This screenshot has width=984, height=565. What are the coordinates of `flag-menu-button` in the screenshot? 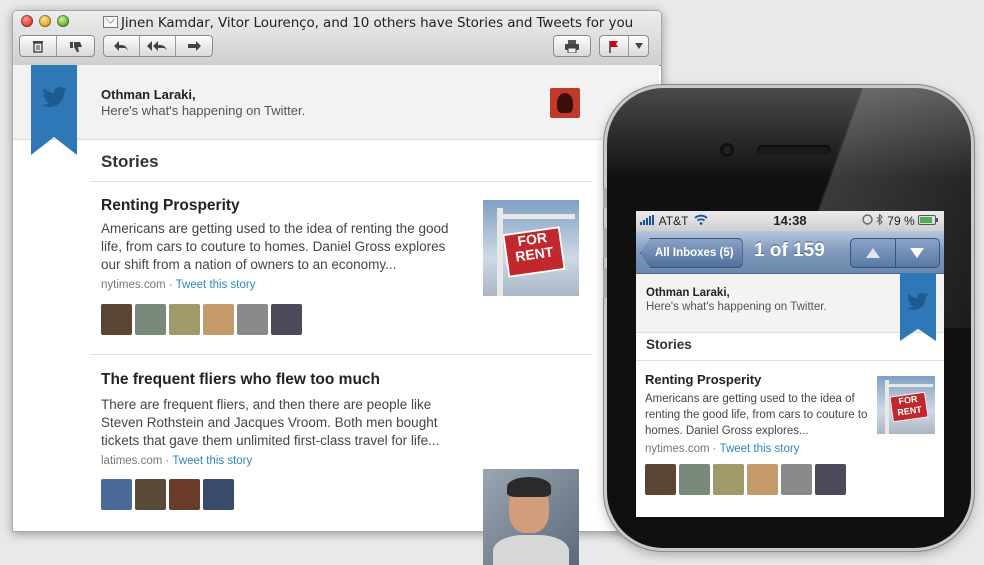 It's located at (638, 46).